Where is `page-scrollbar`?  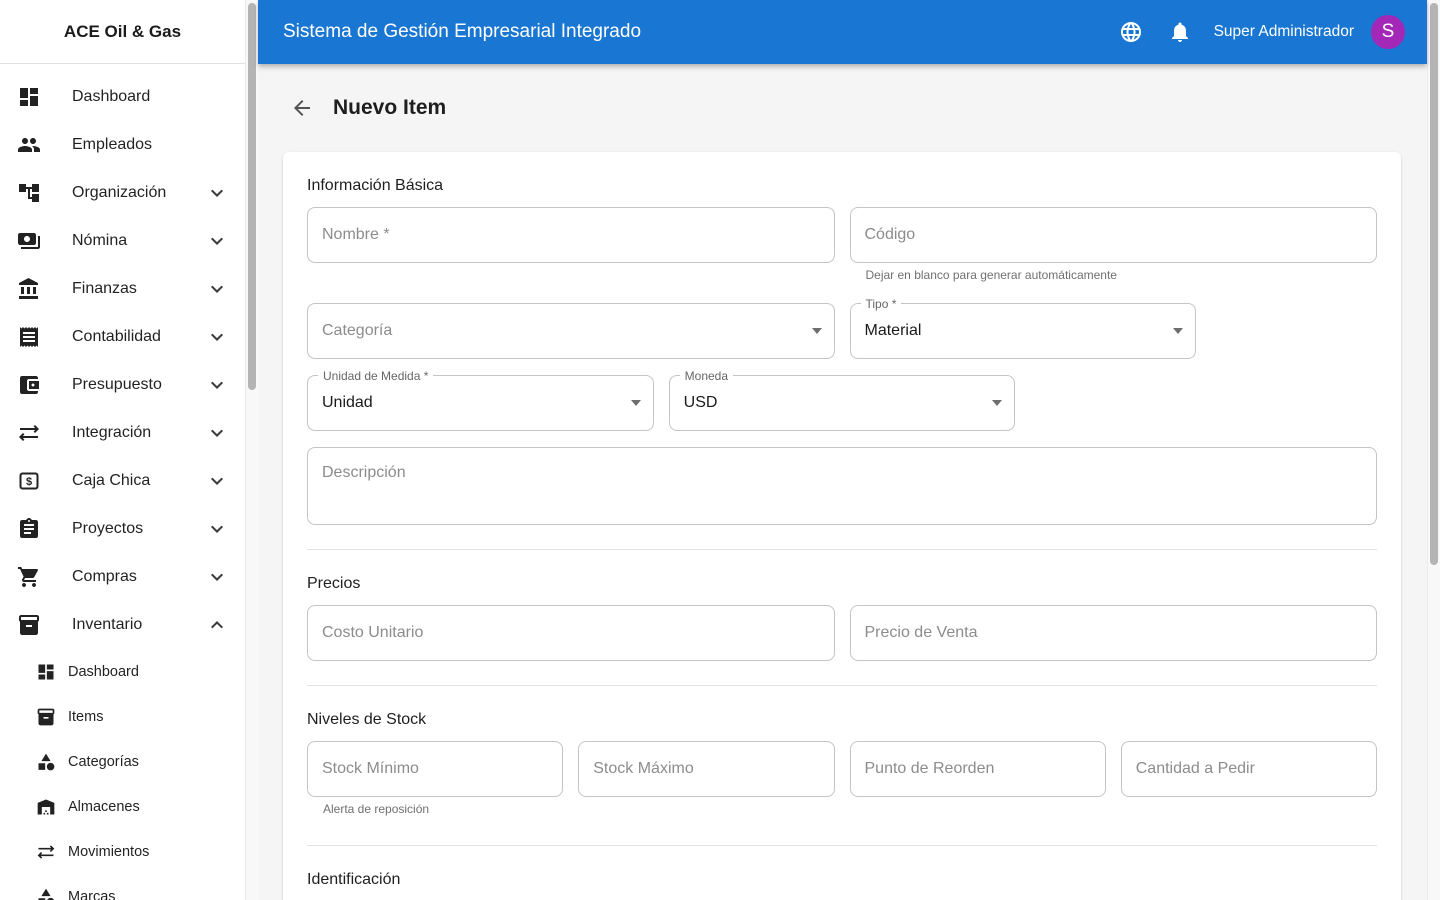
page-scrollbar is located at coordinates (1433, 450).